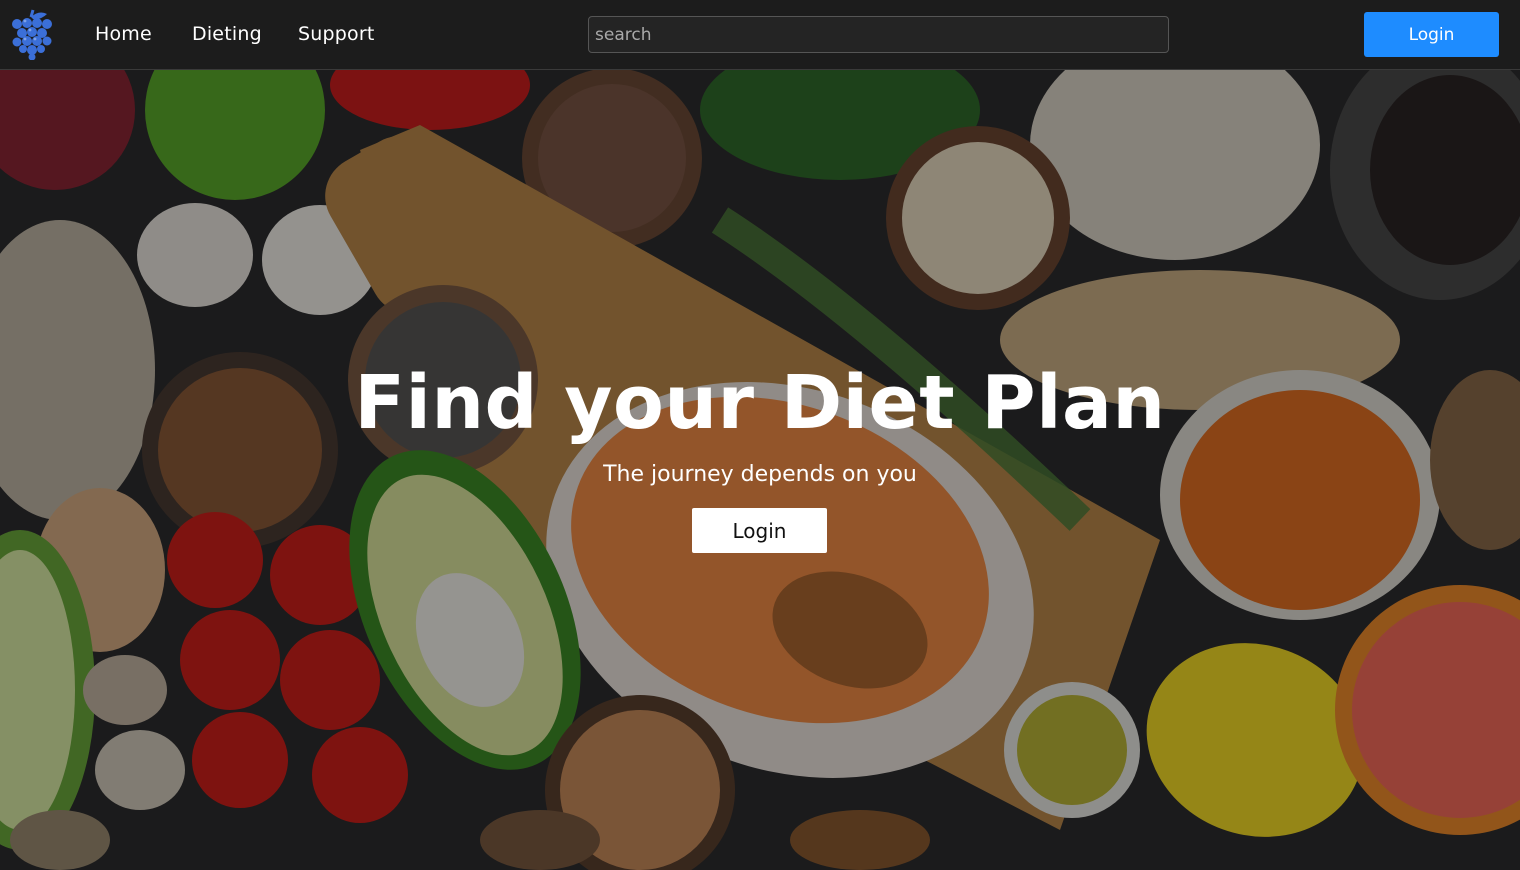  I want to click on navbar: Home Dieting Support Login, so click(760, 35).